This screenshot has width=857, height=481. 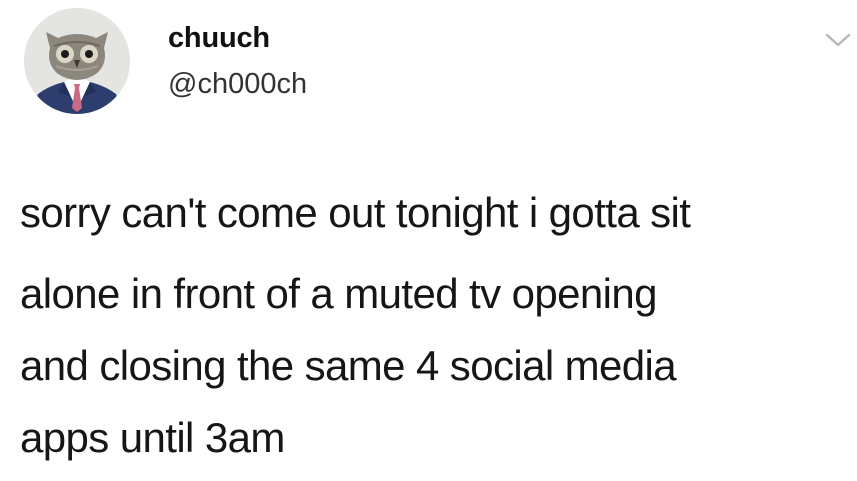 What do you see at coordinates (219, 38) in the screenshot?
I see `display-name: chuuch` at bounding box center [219, 38].